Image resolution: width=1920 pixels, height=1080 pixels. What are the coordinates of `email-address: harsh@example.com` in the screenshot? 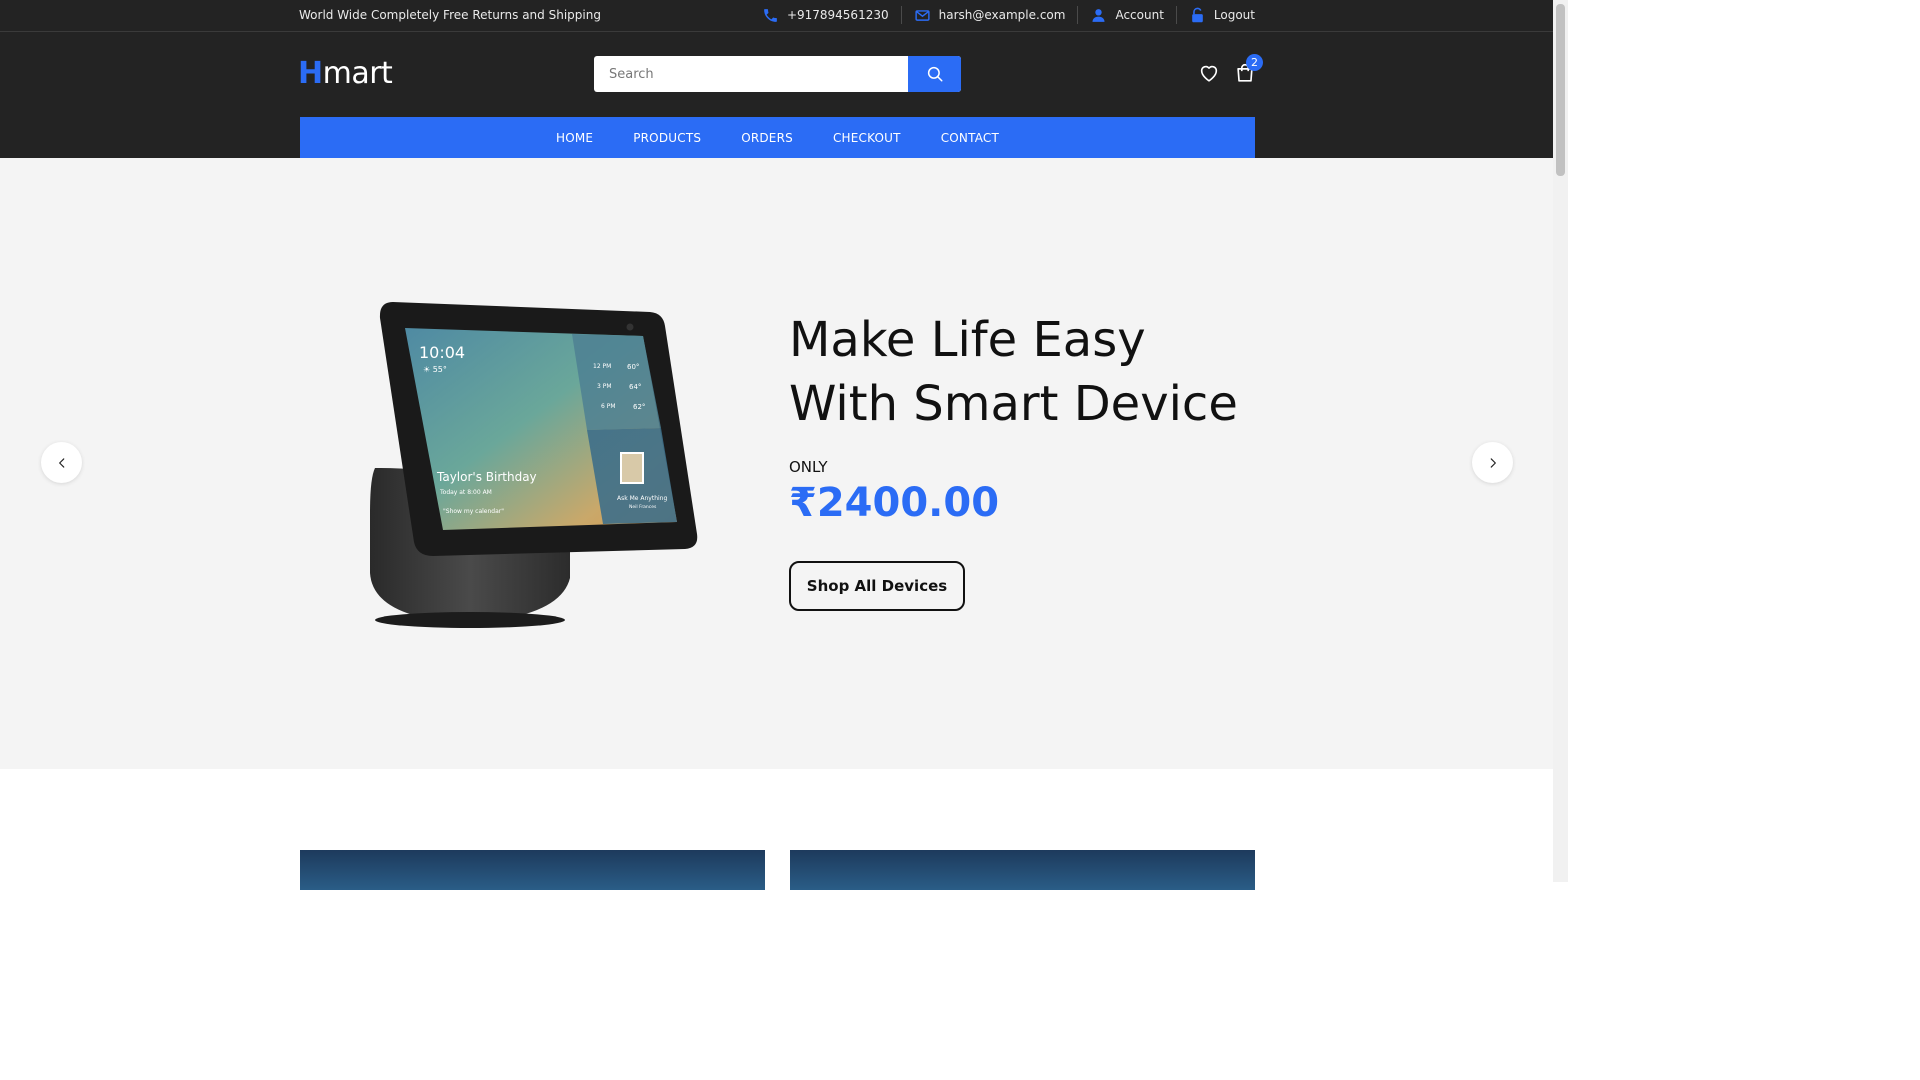 It's located at (1002, 15).